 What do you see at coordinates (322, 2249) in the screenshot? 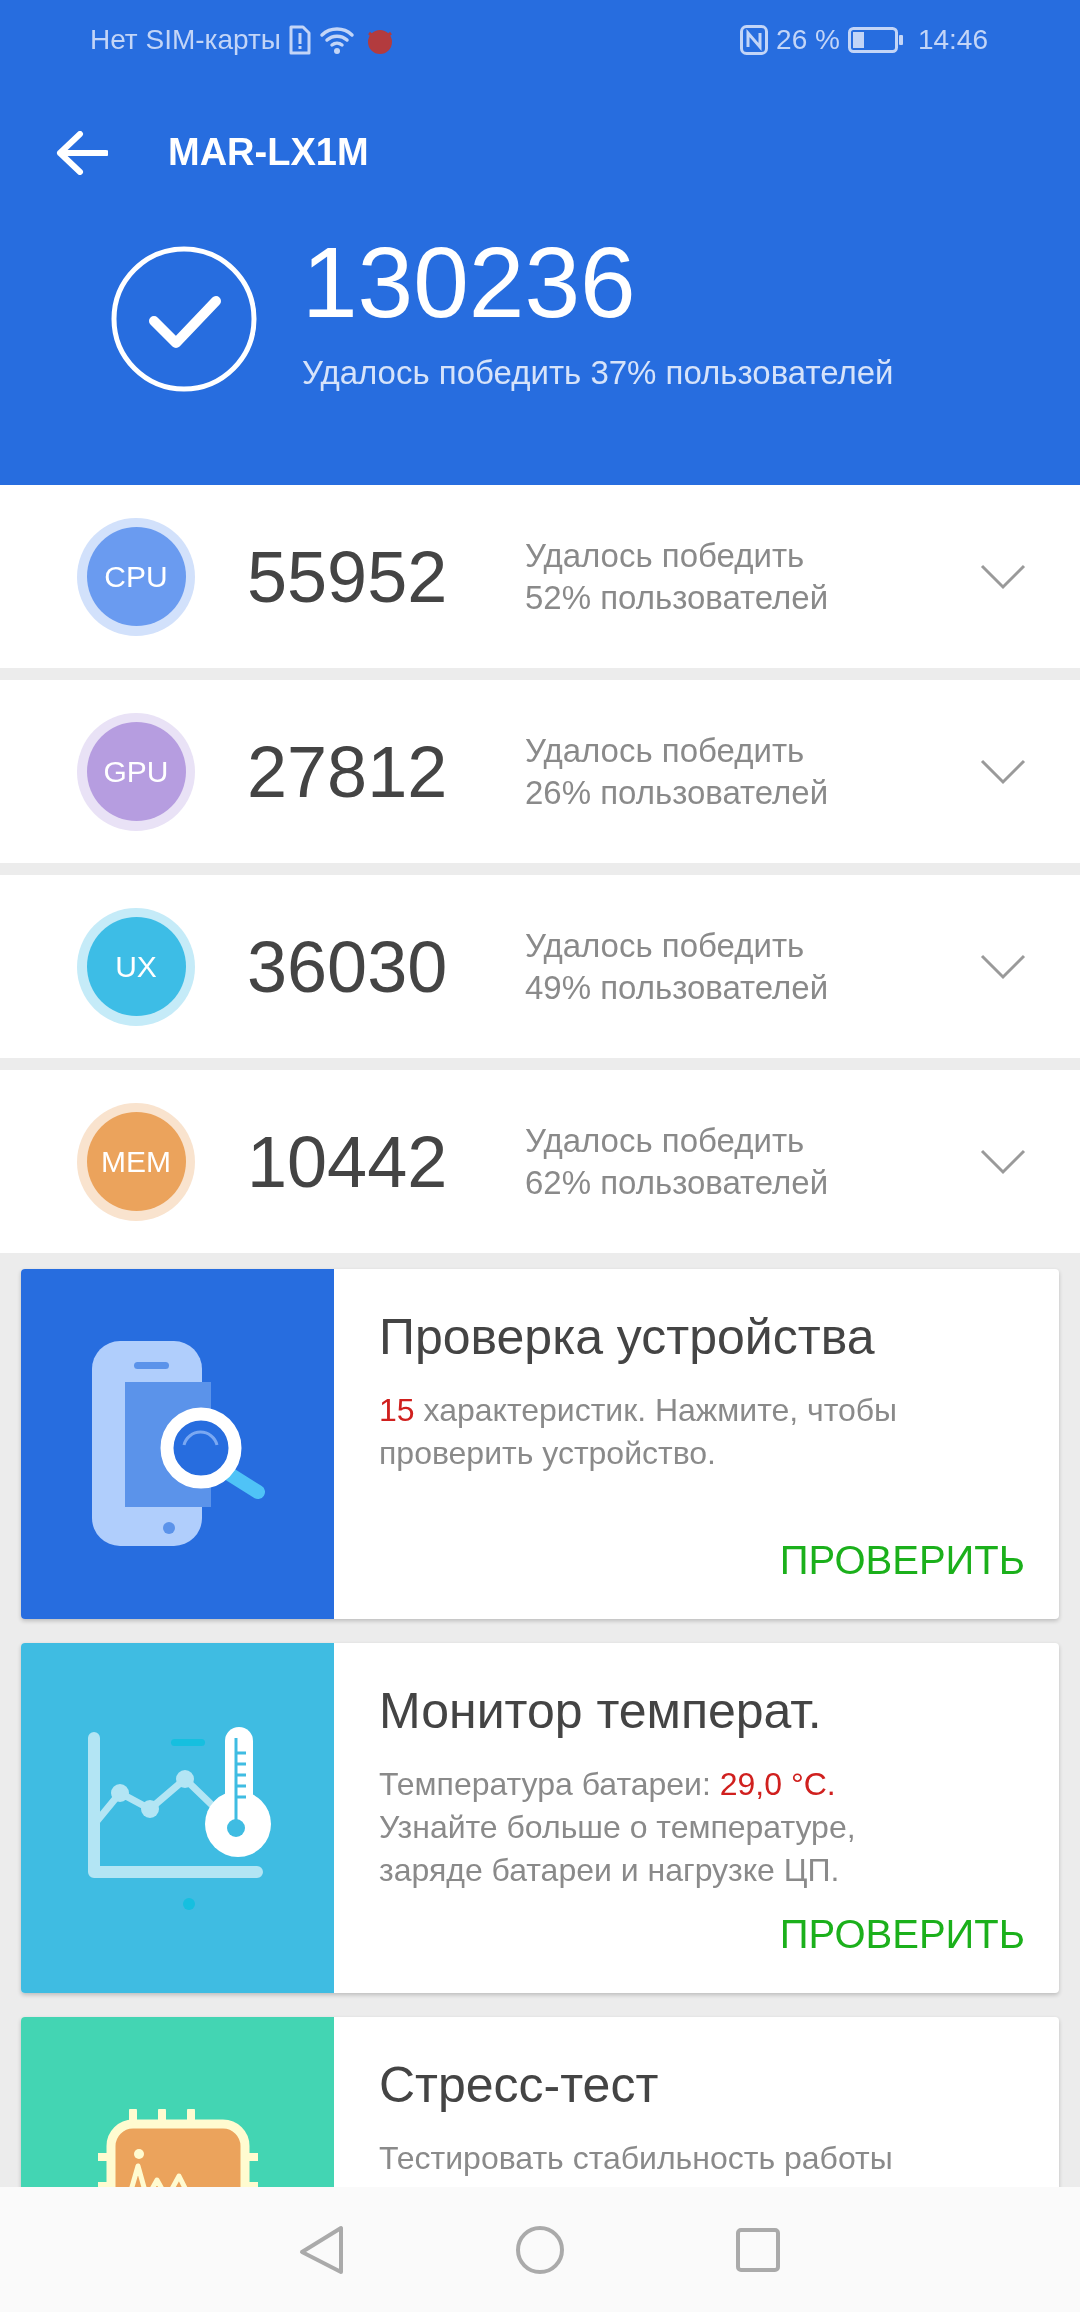
I see `back-icon` at bounding box center [322, 2249].